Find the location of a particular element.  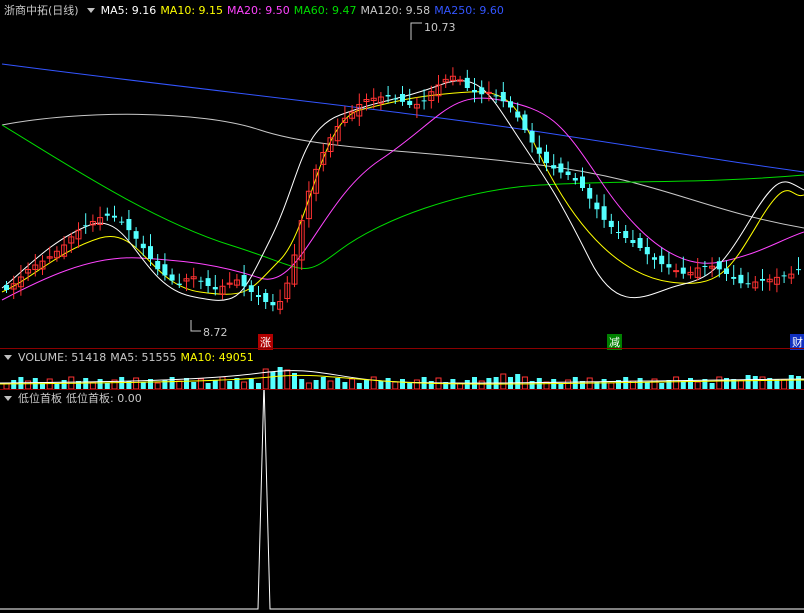

volume-panel: VOLUME: 51418 MA5: 51555 MA10: 49051 is located at coordinates (402, 369).